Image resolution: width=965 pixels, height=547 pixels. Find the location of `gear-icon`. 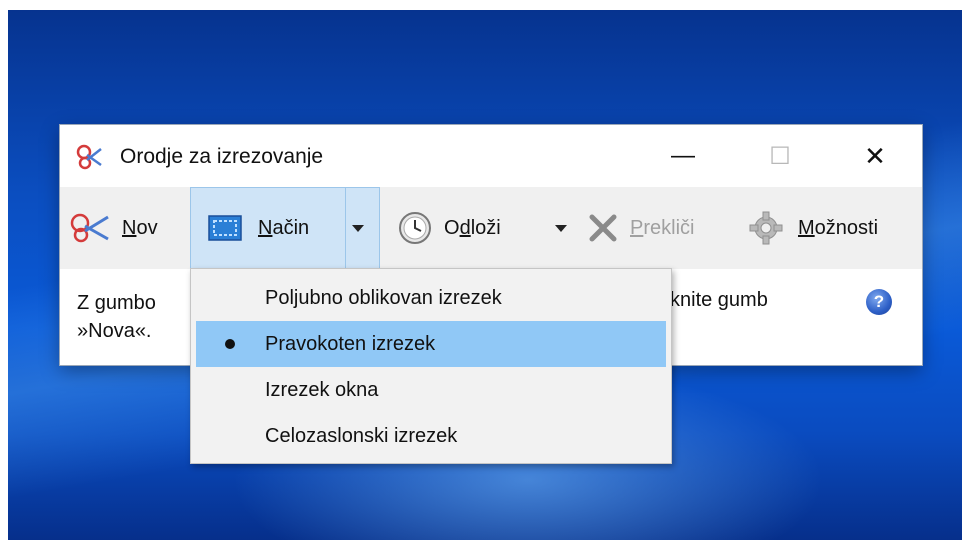

gear-icon is located at coordinates (766, 228).